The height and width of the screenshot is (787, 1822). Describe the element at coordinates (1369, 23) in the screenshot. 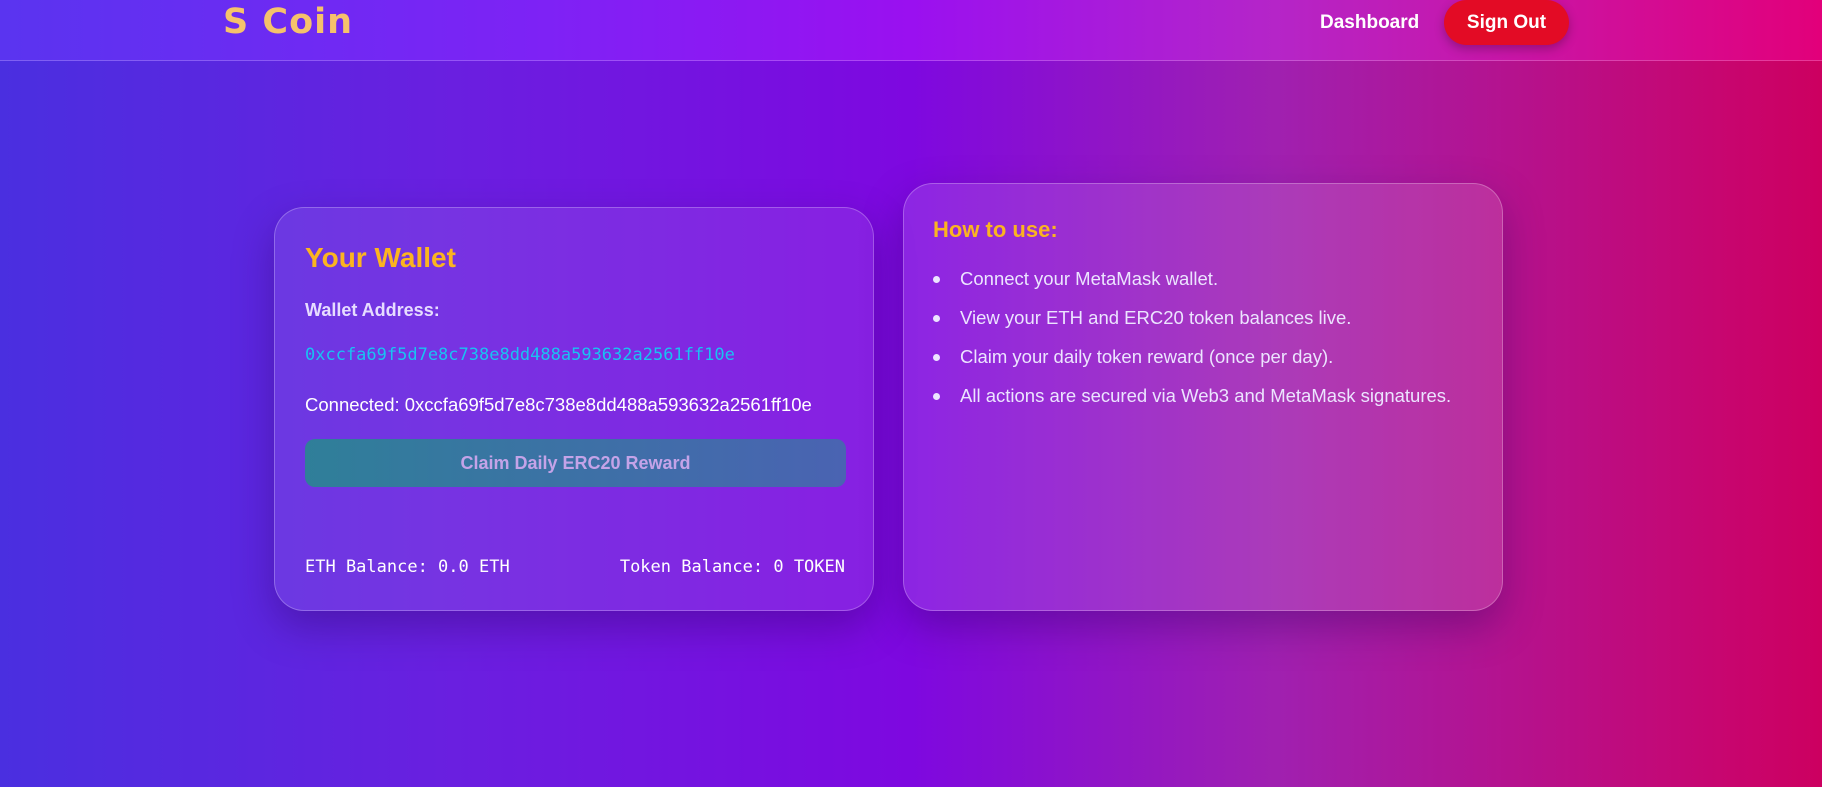

I see `nav-dashboard-link: Dashboard` at that location.